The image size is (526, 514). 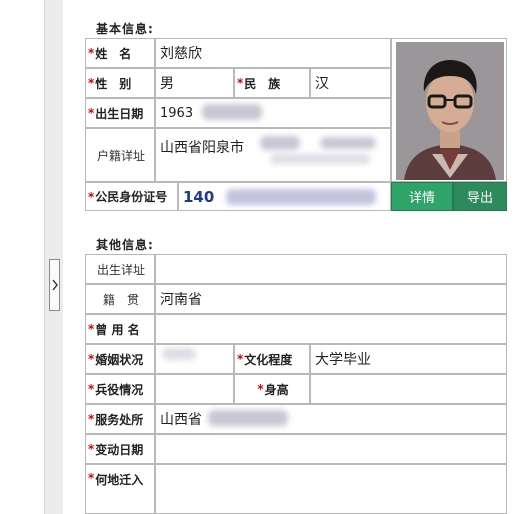 I want to click on redaction-workplace, so click(x=248, y=418).